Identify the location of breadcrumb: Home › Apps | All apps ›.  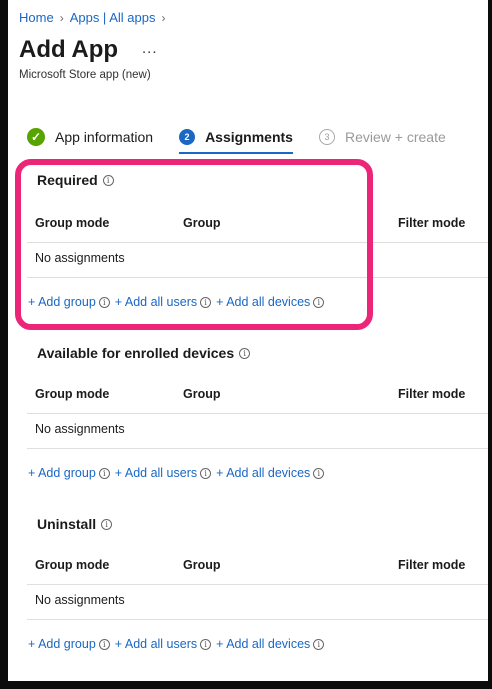
(95, 17).